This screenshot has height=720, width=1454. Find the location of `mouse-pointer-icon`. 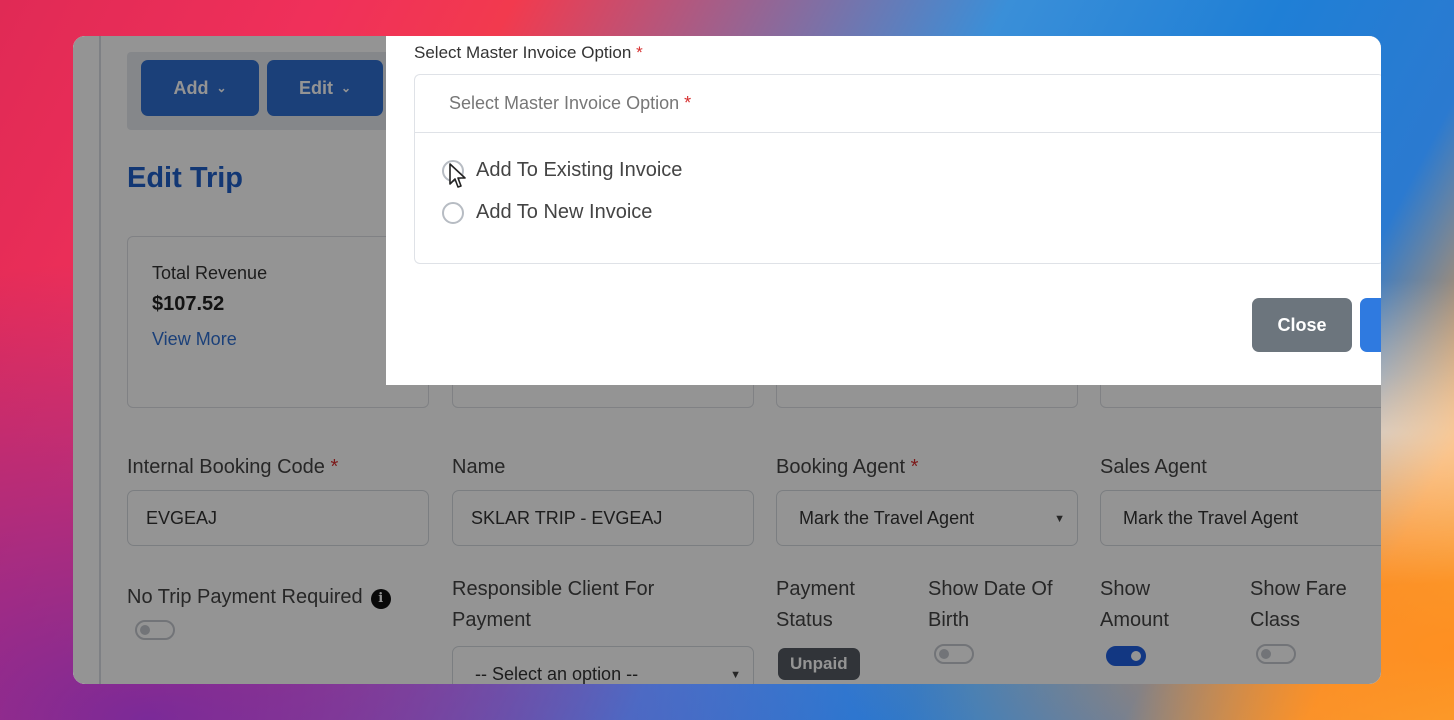

mouse-pointer-icon is located at coordinates (457, 175).